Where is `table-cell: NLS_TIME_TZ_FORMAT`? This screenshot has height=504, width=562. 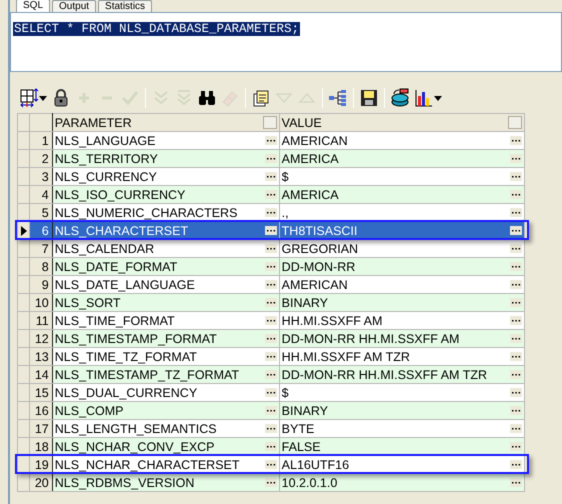
table-cell: NLS_TIME_TZ_FORMAT is located at coordinates (125, 357).